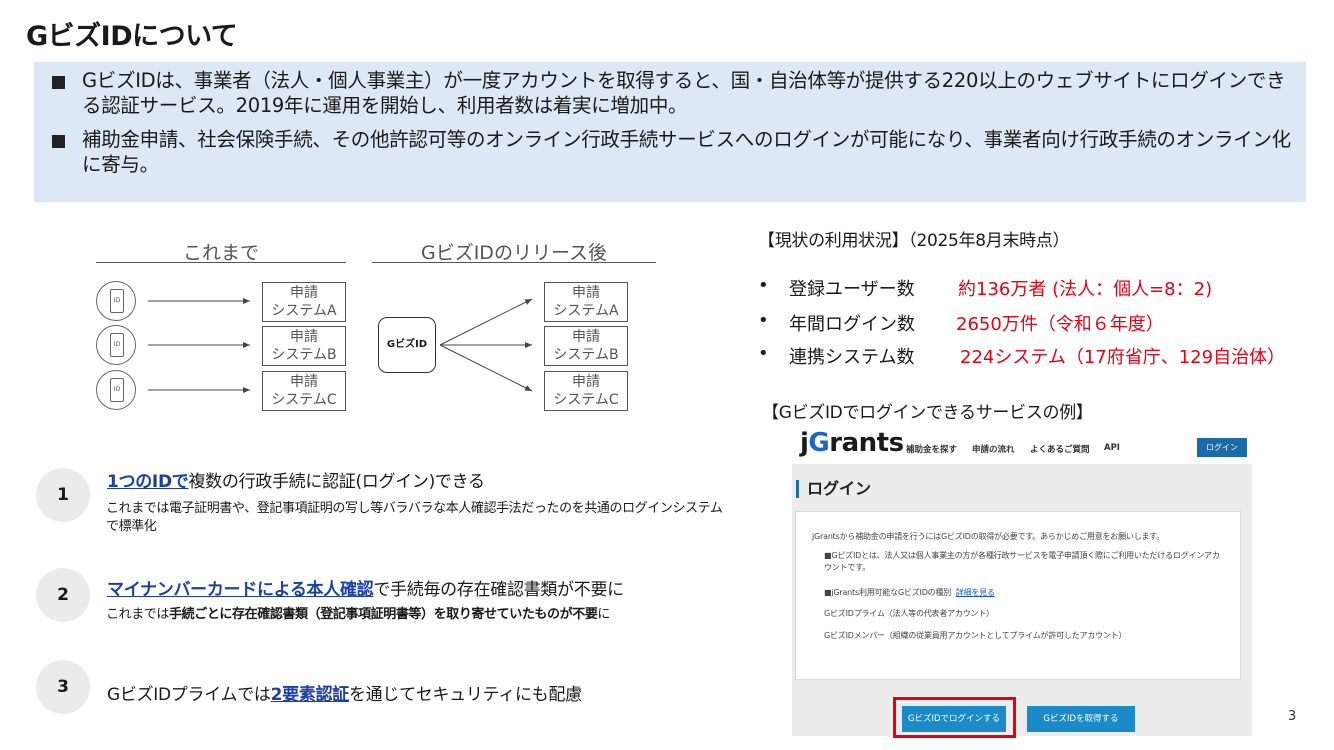 This screenshot has height=750, width=1334. Describe the element at coordinates (365, 590) in the screenshot. I see `feature-title: マイナンバーカードによる本人確認で手続毎の存在確認書類が不要に` at that location.